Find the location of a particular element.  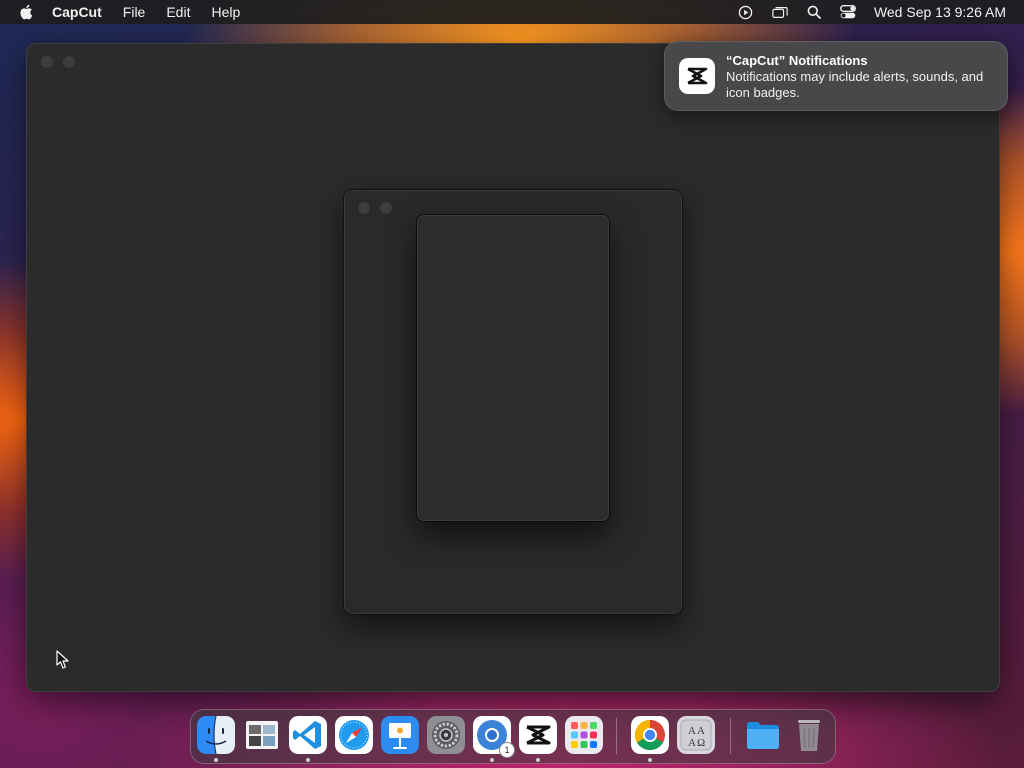

dock-chrome-icon is located at coordinates (650, 735).